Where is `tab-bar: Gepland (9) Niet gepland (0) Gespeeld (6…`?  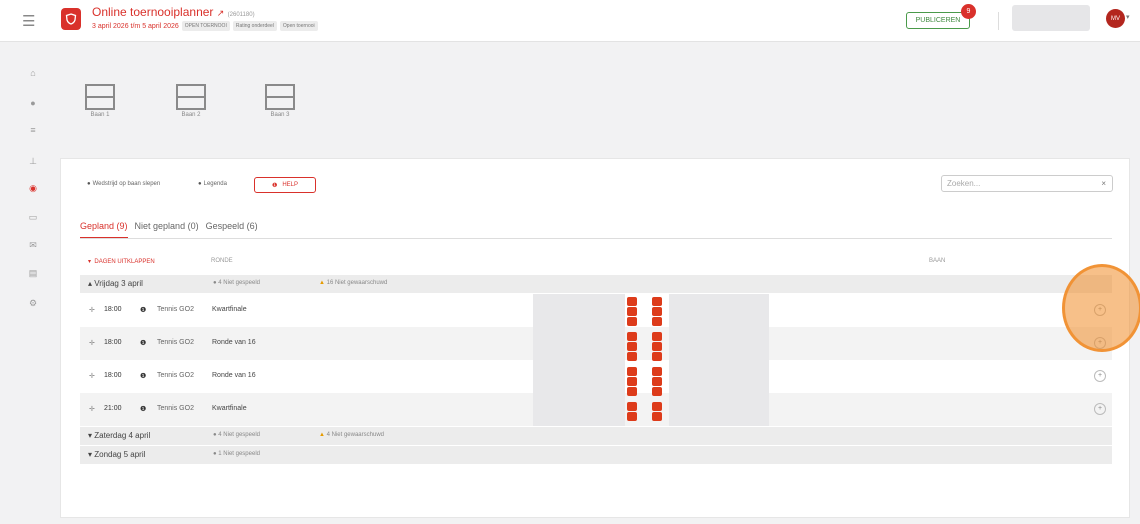
tab-bar: Gepland (9) Niet gepland (0) Gespeeld (6… is located at coordinates (172, 230).